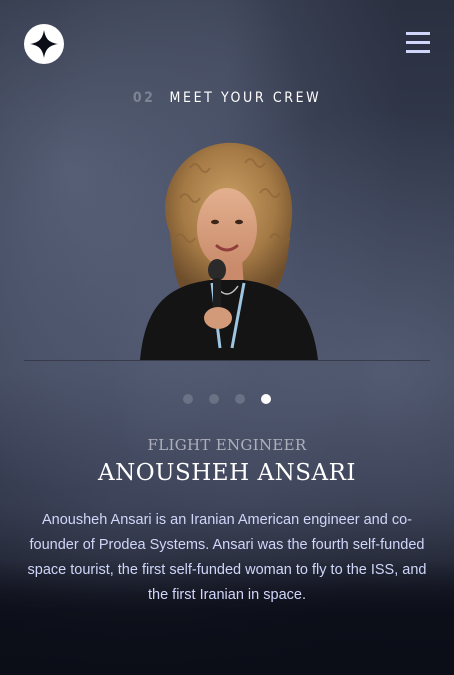  I want to click on page-title: Meet your crew, so click(245, 98).